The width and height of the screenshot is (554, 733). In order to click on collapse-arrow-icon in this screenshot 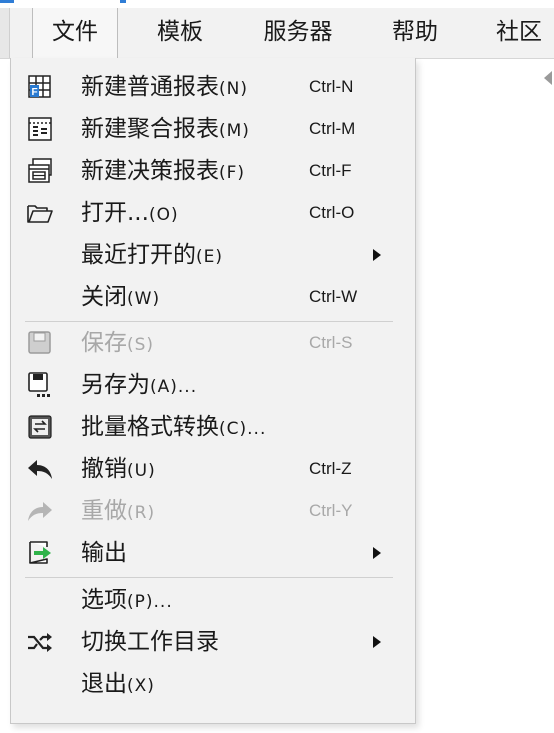, I will do `click(548, 78)`.